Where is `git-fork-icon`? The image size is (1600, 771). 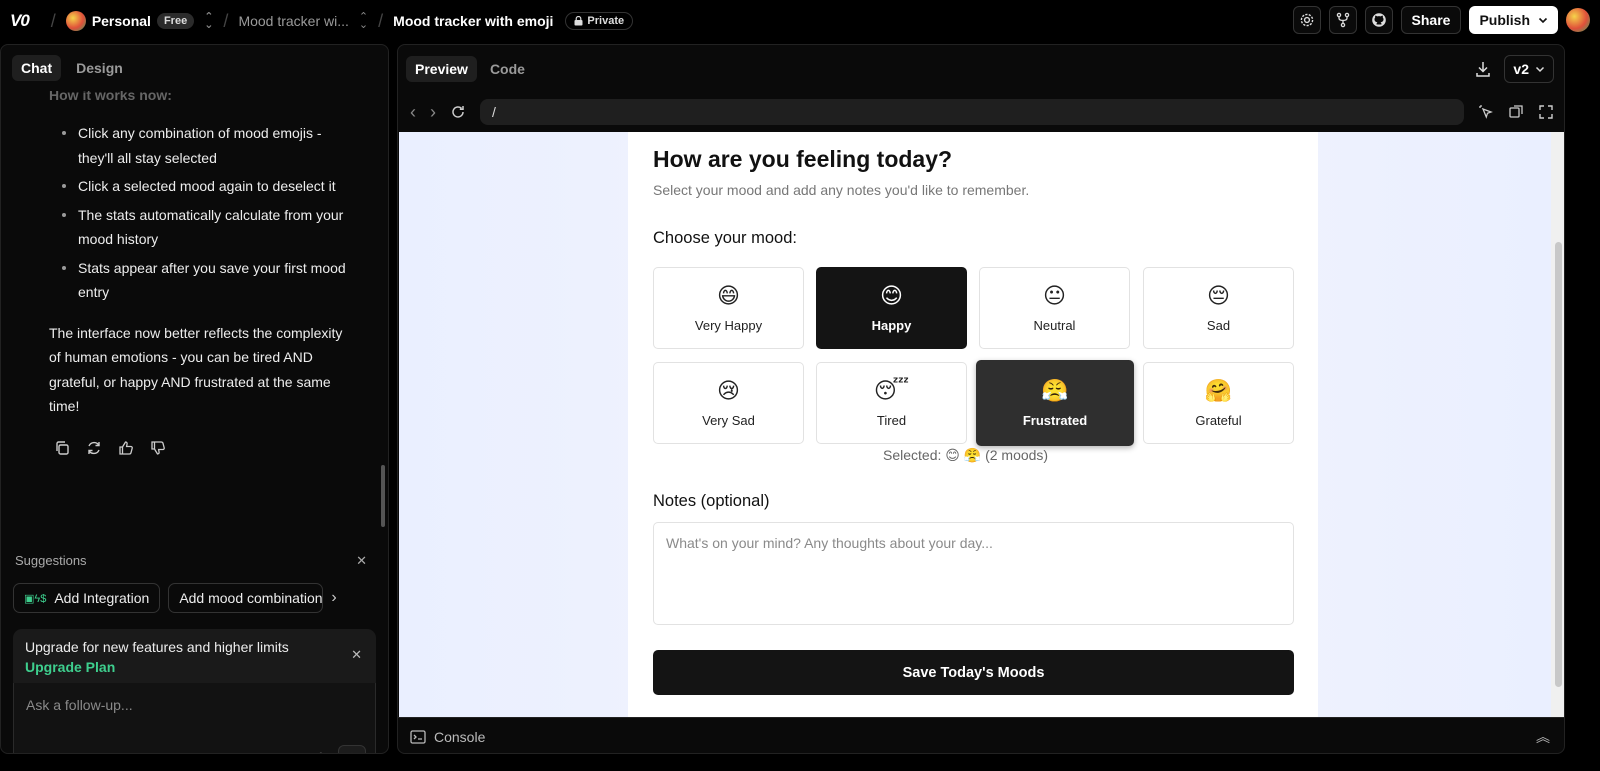
git-fork-icon is located at coordinates (1342, 20).